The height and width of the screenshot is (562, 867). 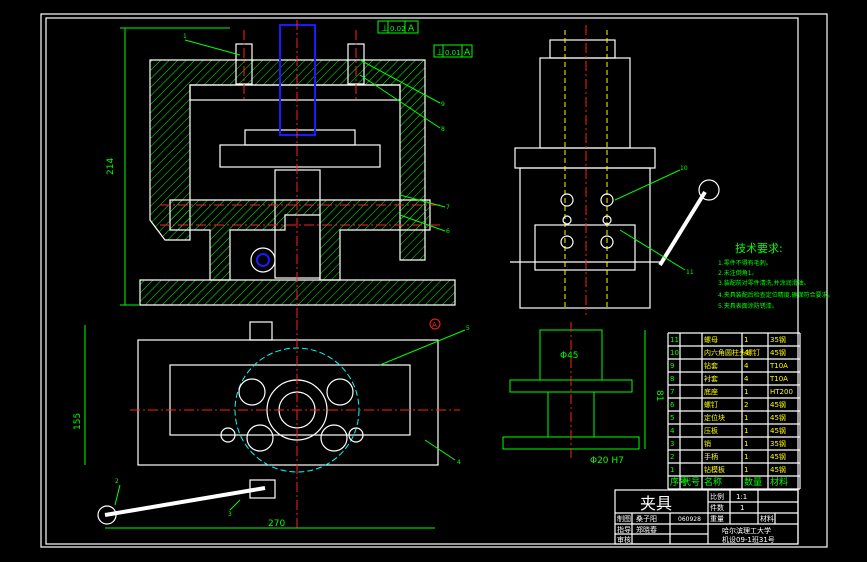 What do you see at coordinates (624, 539) in the screenshot?
I see `svg-text: 审核` at bounding box center [624, 539].